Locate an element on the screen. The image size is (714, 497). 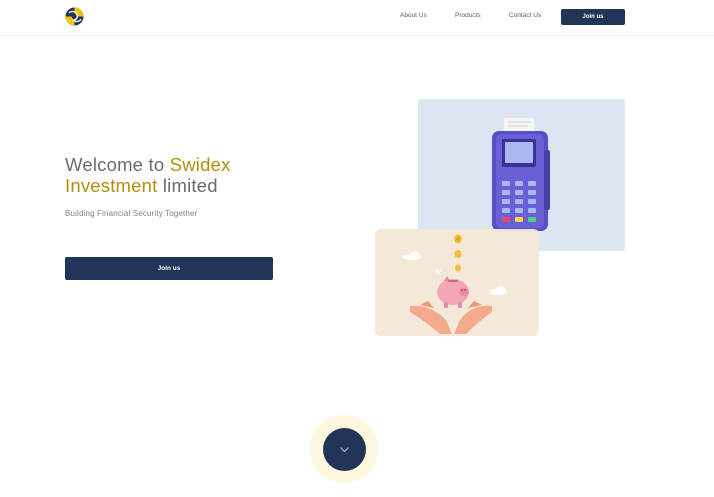
header-join-button: Join us is located at coordinates (593, 17).